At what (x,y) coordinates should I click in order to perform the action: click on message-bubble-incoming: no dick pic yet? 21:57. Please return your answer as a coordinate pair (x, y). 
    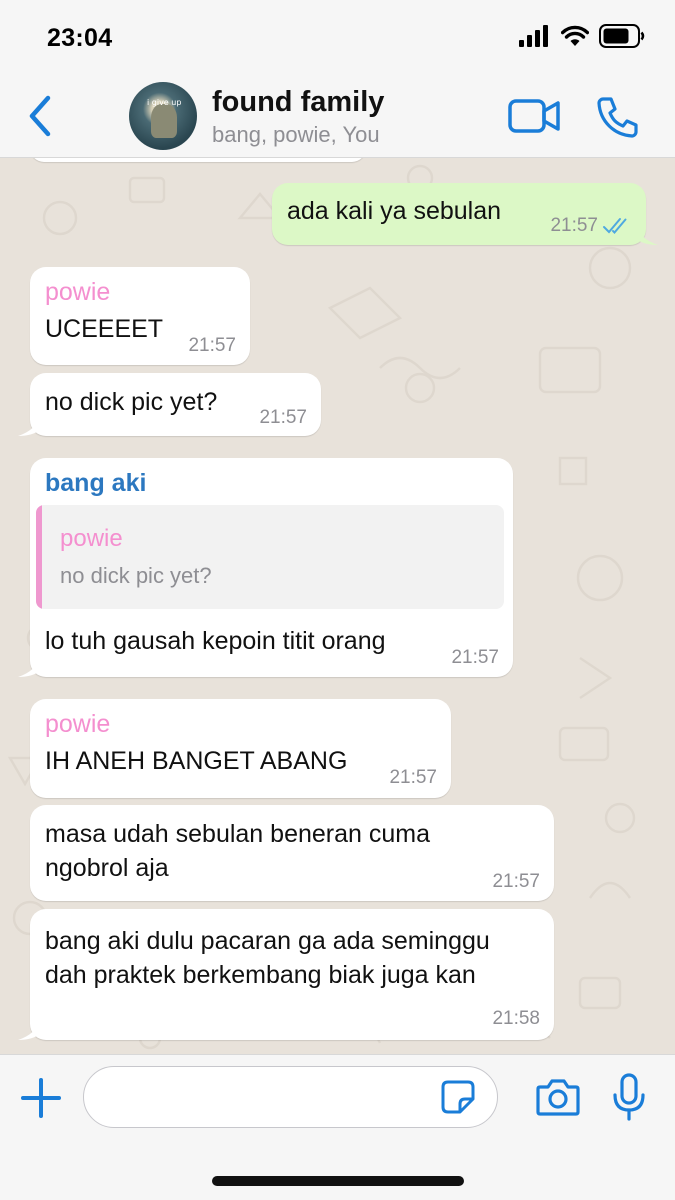
    Looking at the image, I should click on (169, 404).